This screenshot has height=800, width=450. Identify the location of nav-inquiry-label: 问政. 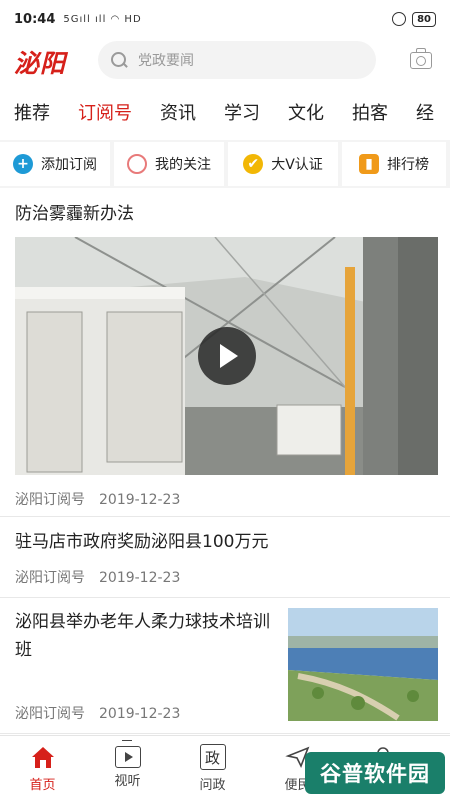
(212, 785).